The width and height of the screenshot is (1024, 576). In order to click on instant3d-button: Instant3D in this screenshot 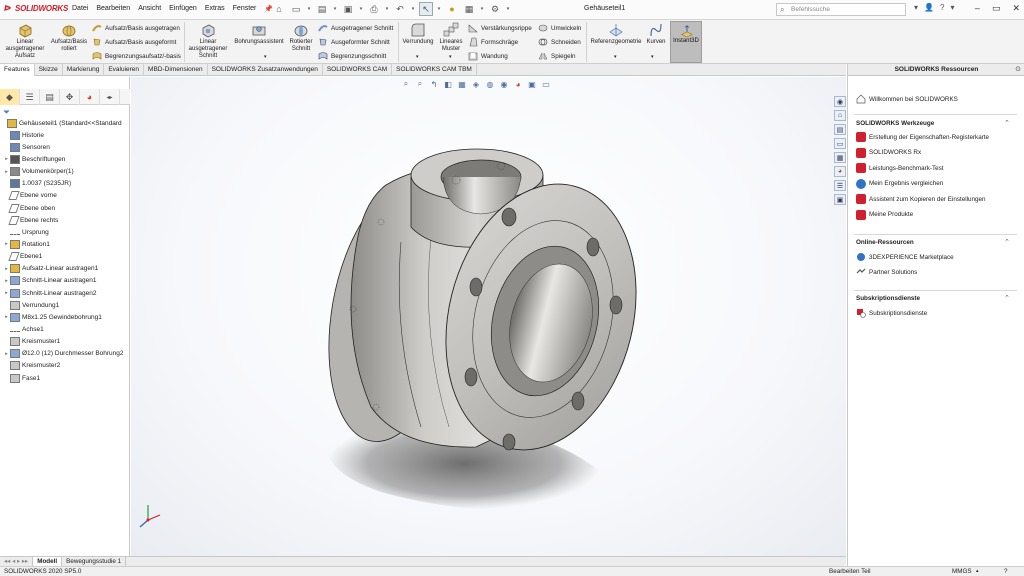, I will do `click(686, 42)`.